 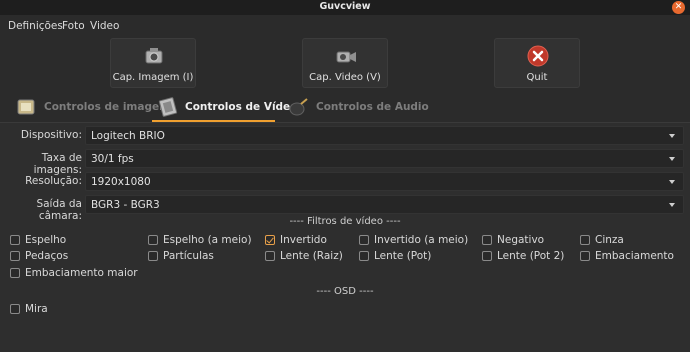 I want to click on camera-icon, so click(x=154, y=56).